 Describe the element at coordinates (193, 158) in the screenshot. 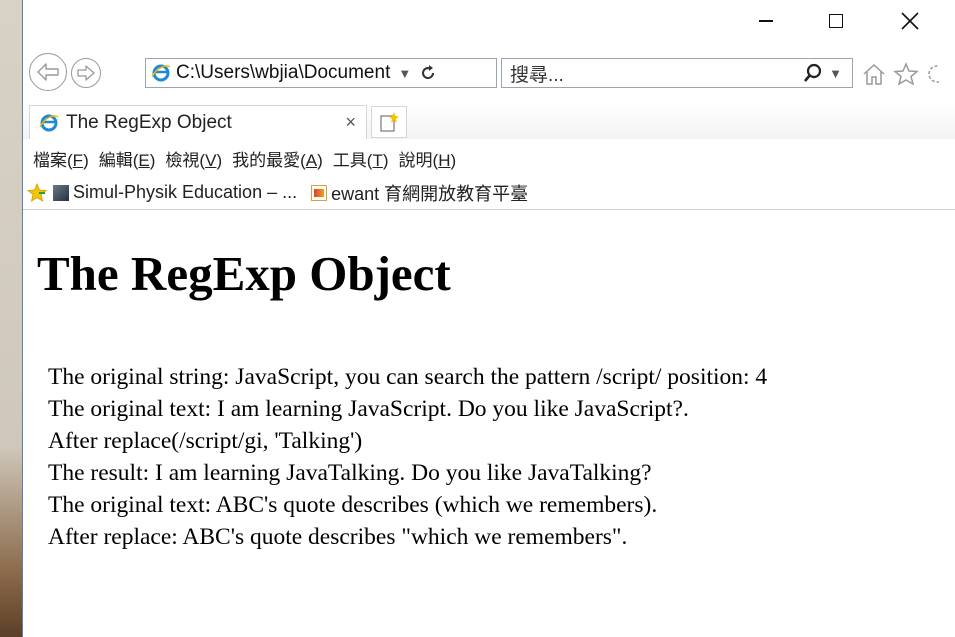

I see `menu-item: 檢視(V)` at that location.